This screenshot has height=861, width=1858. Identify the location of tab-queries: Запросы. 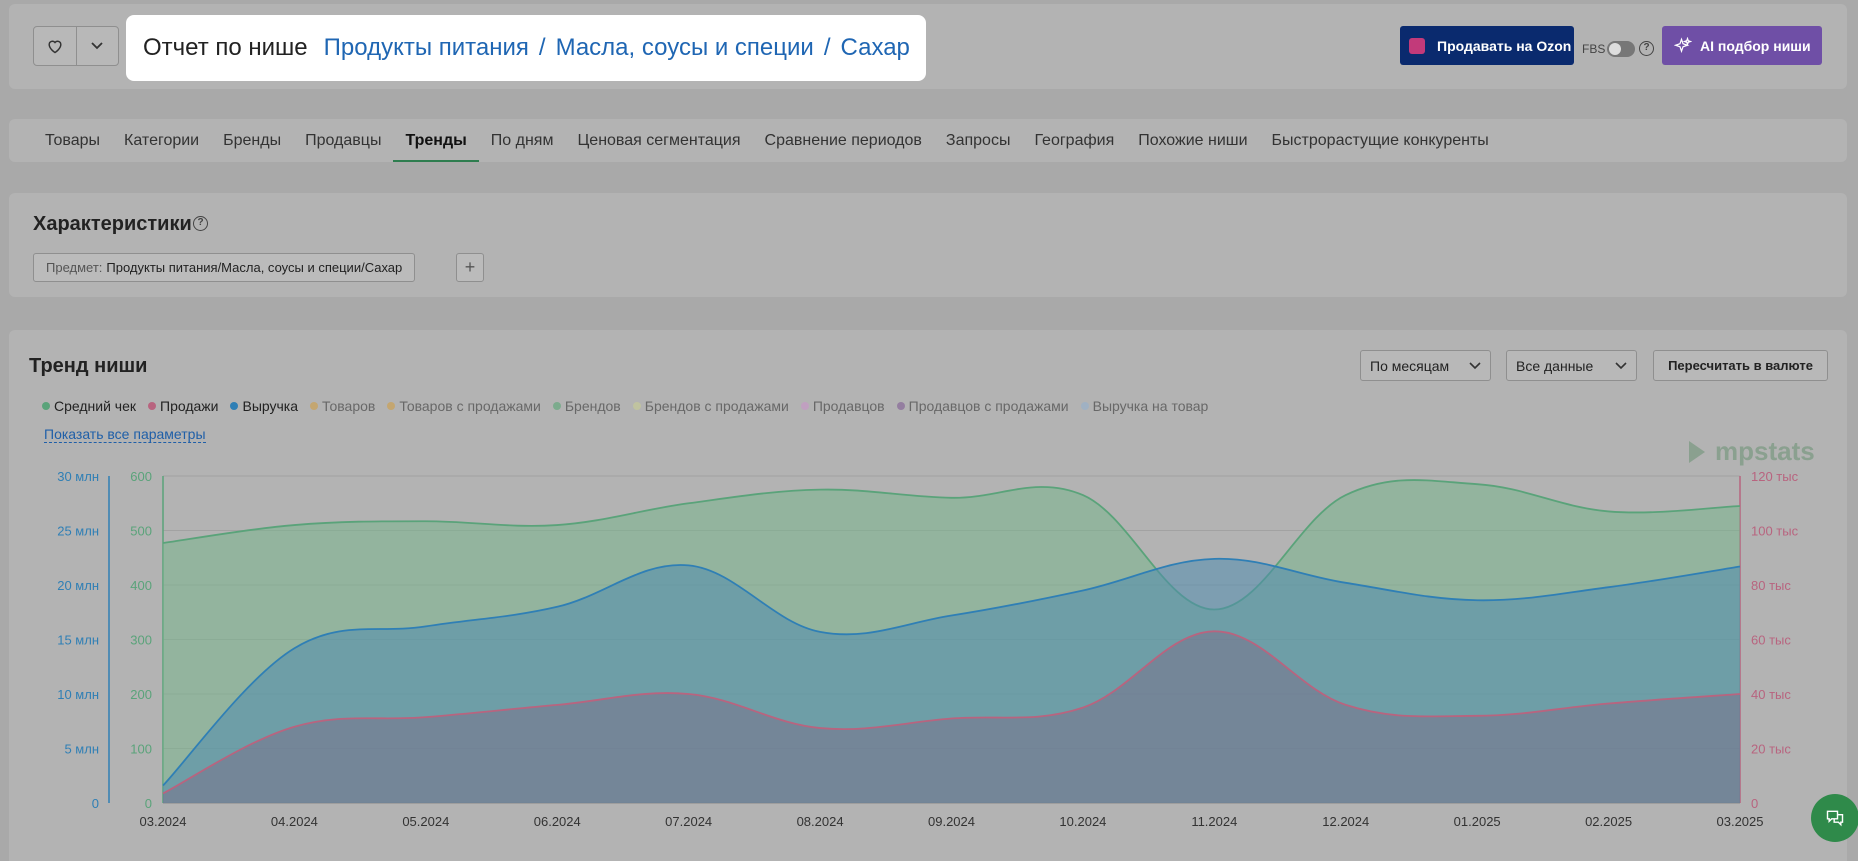
(978, 140).